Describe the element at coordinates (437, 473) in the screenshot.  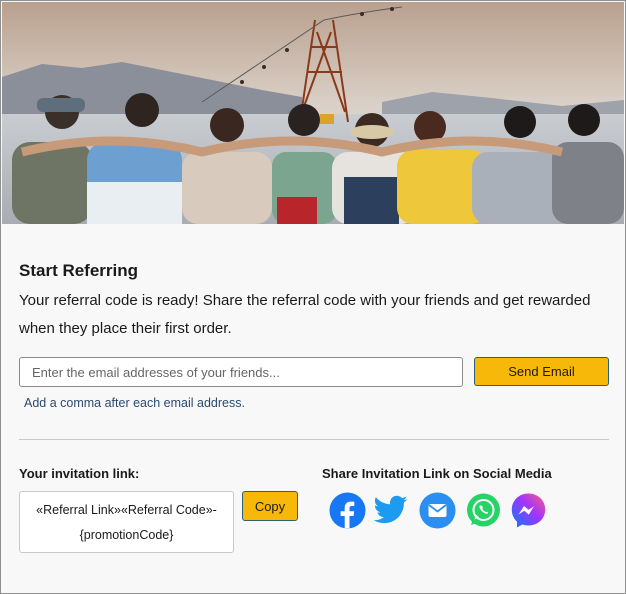
I see `social-share-label: Share Invitation Link on Social Media` at that location.